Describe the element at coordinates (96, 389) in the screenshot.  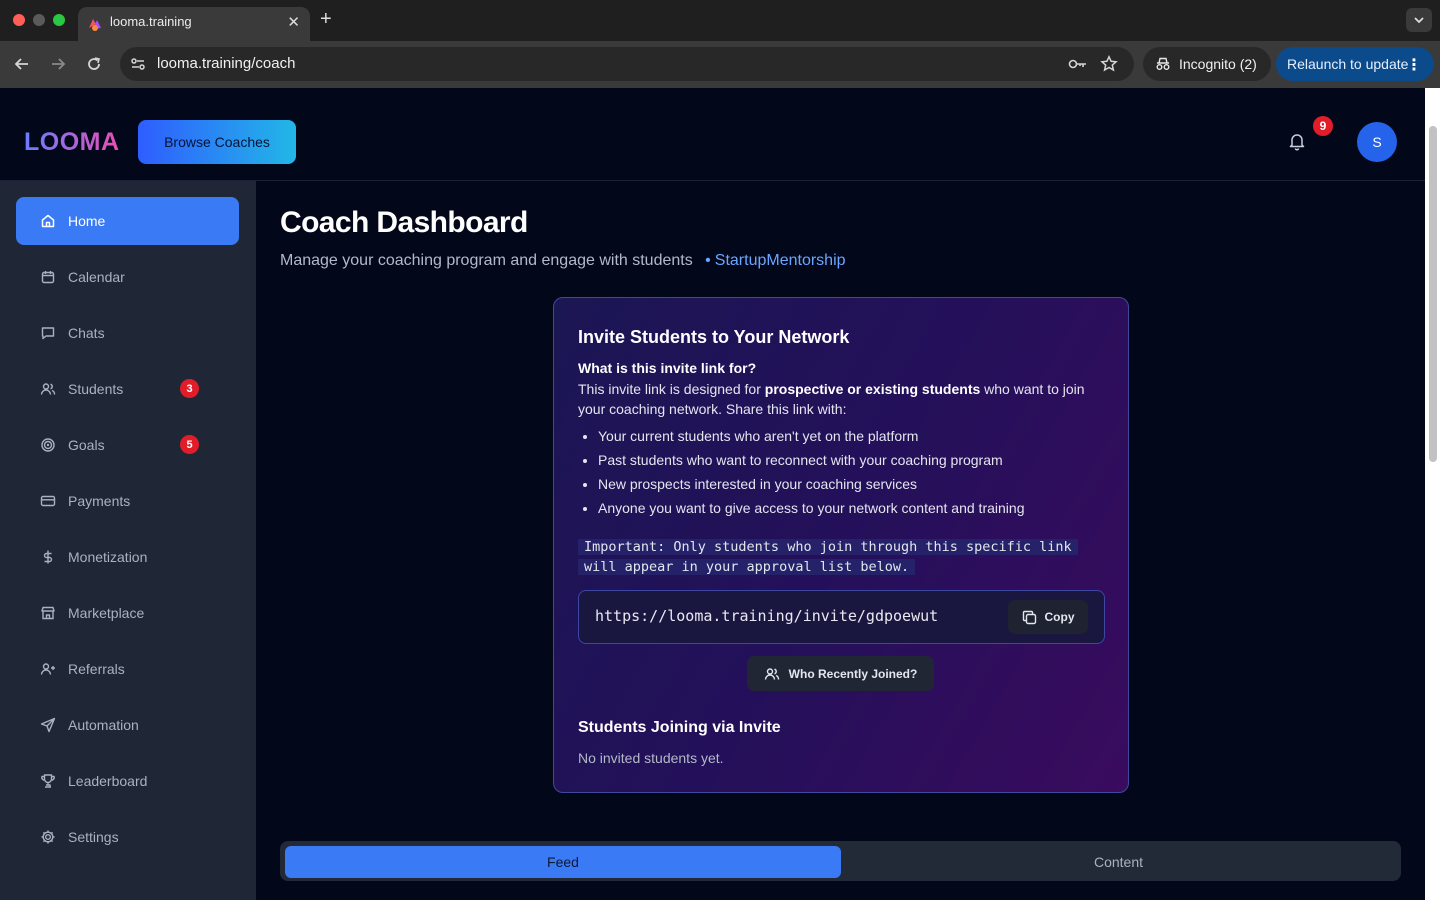
I see `sidebar-item-label: Students` at that location.